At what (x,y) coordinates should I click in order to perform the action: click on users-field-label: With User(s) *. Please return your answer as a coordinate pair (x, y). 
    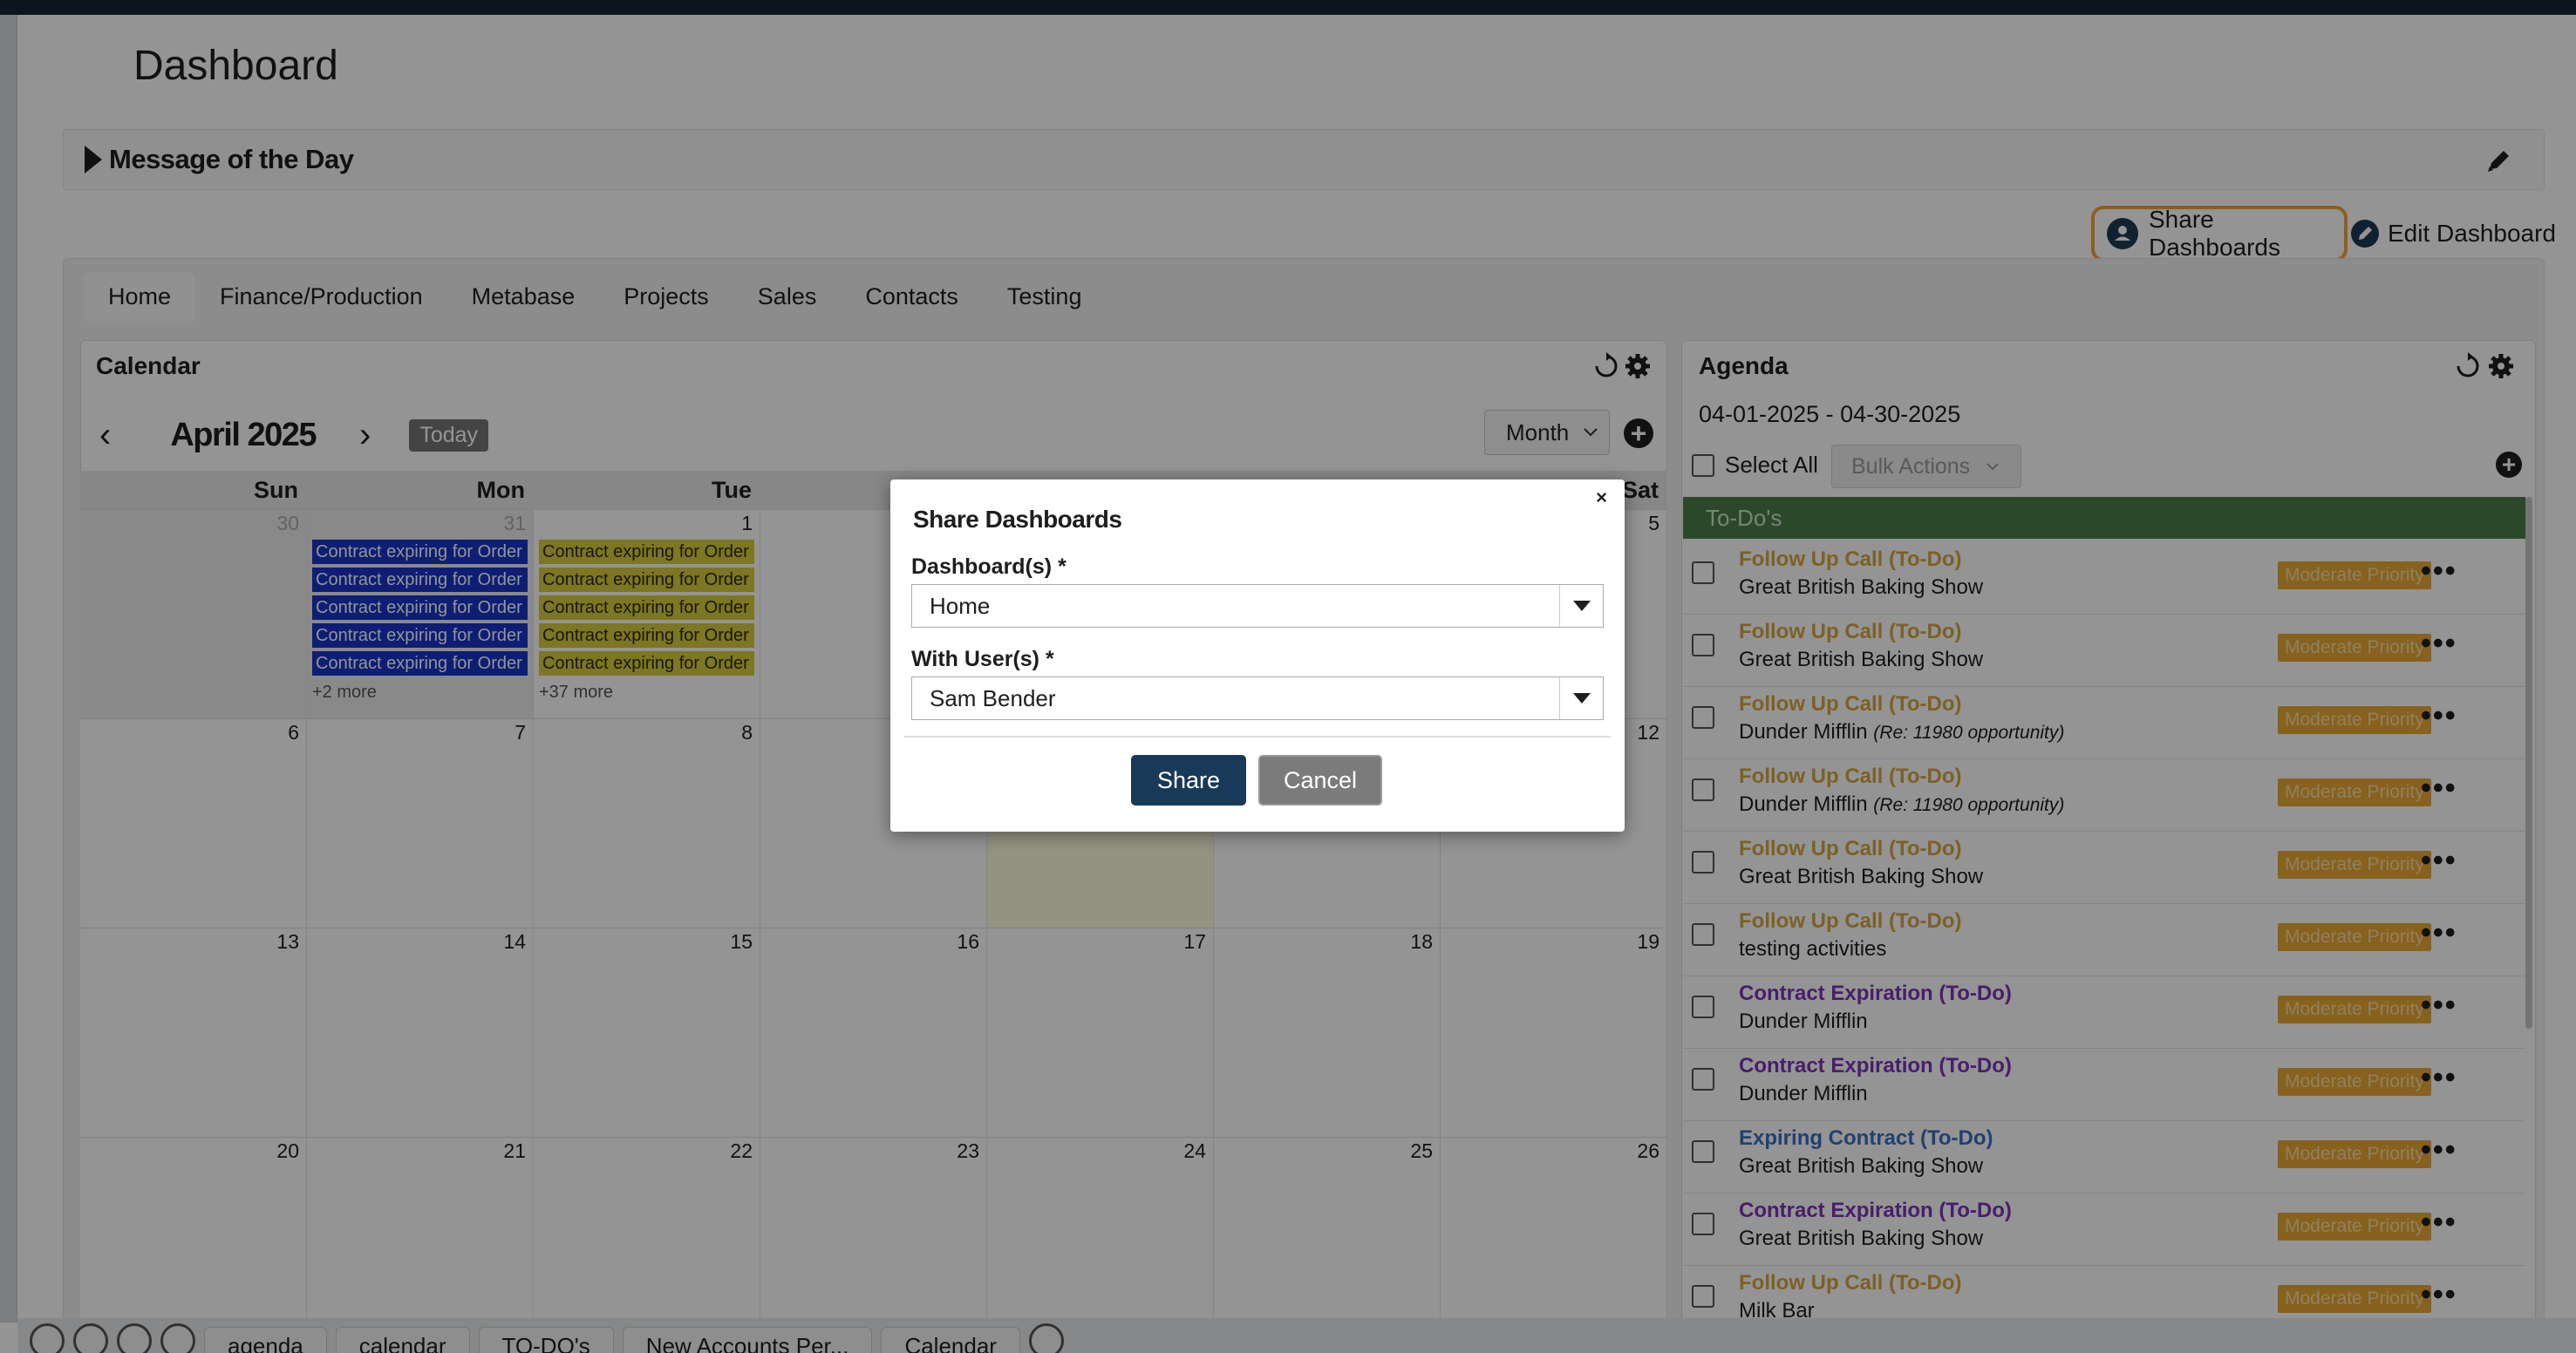
    Looking at the image, I should click on (983, 659).